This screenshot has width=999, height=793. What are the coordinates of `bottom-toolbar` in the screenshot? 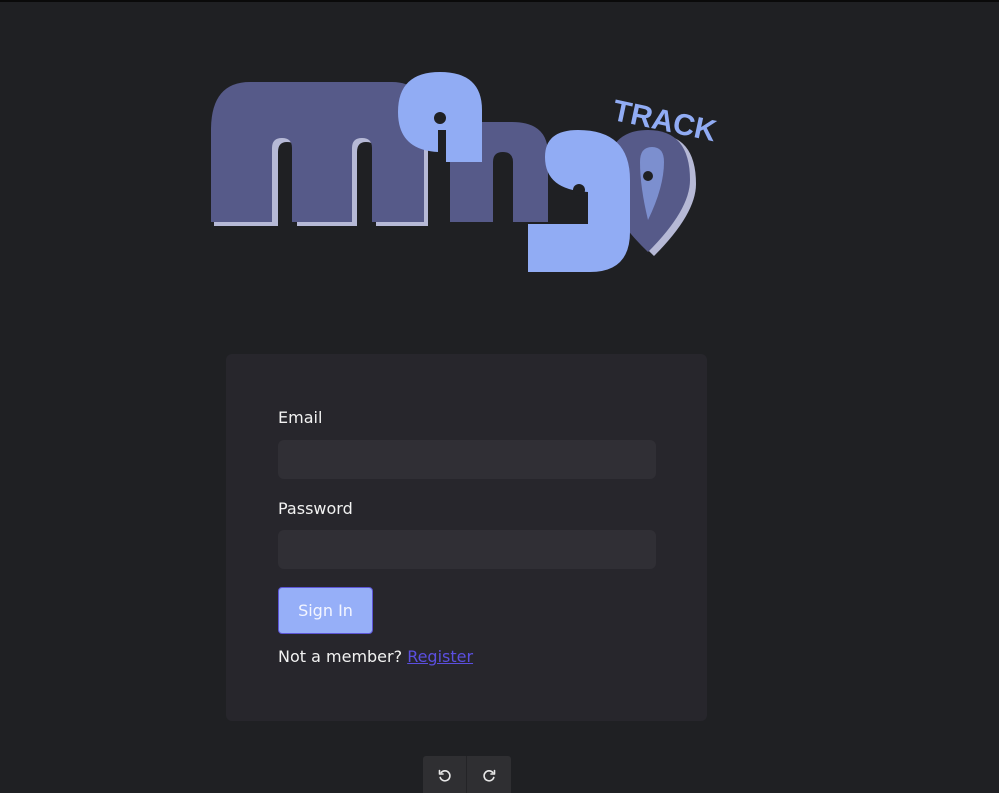 It's located at (467, 774).